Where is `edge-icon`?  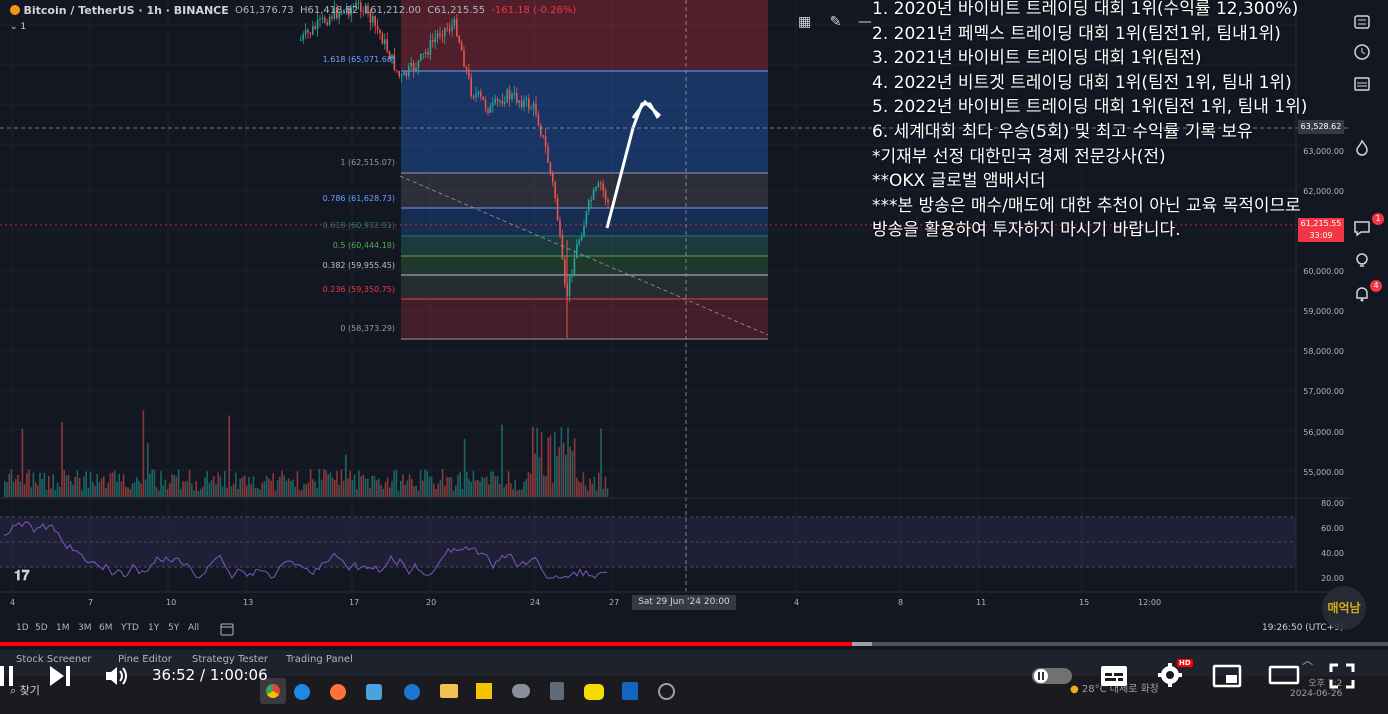 edge-icon is located at coordinates (302, 692).